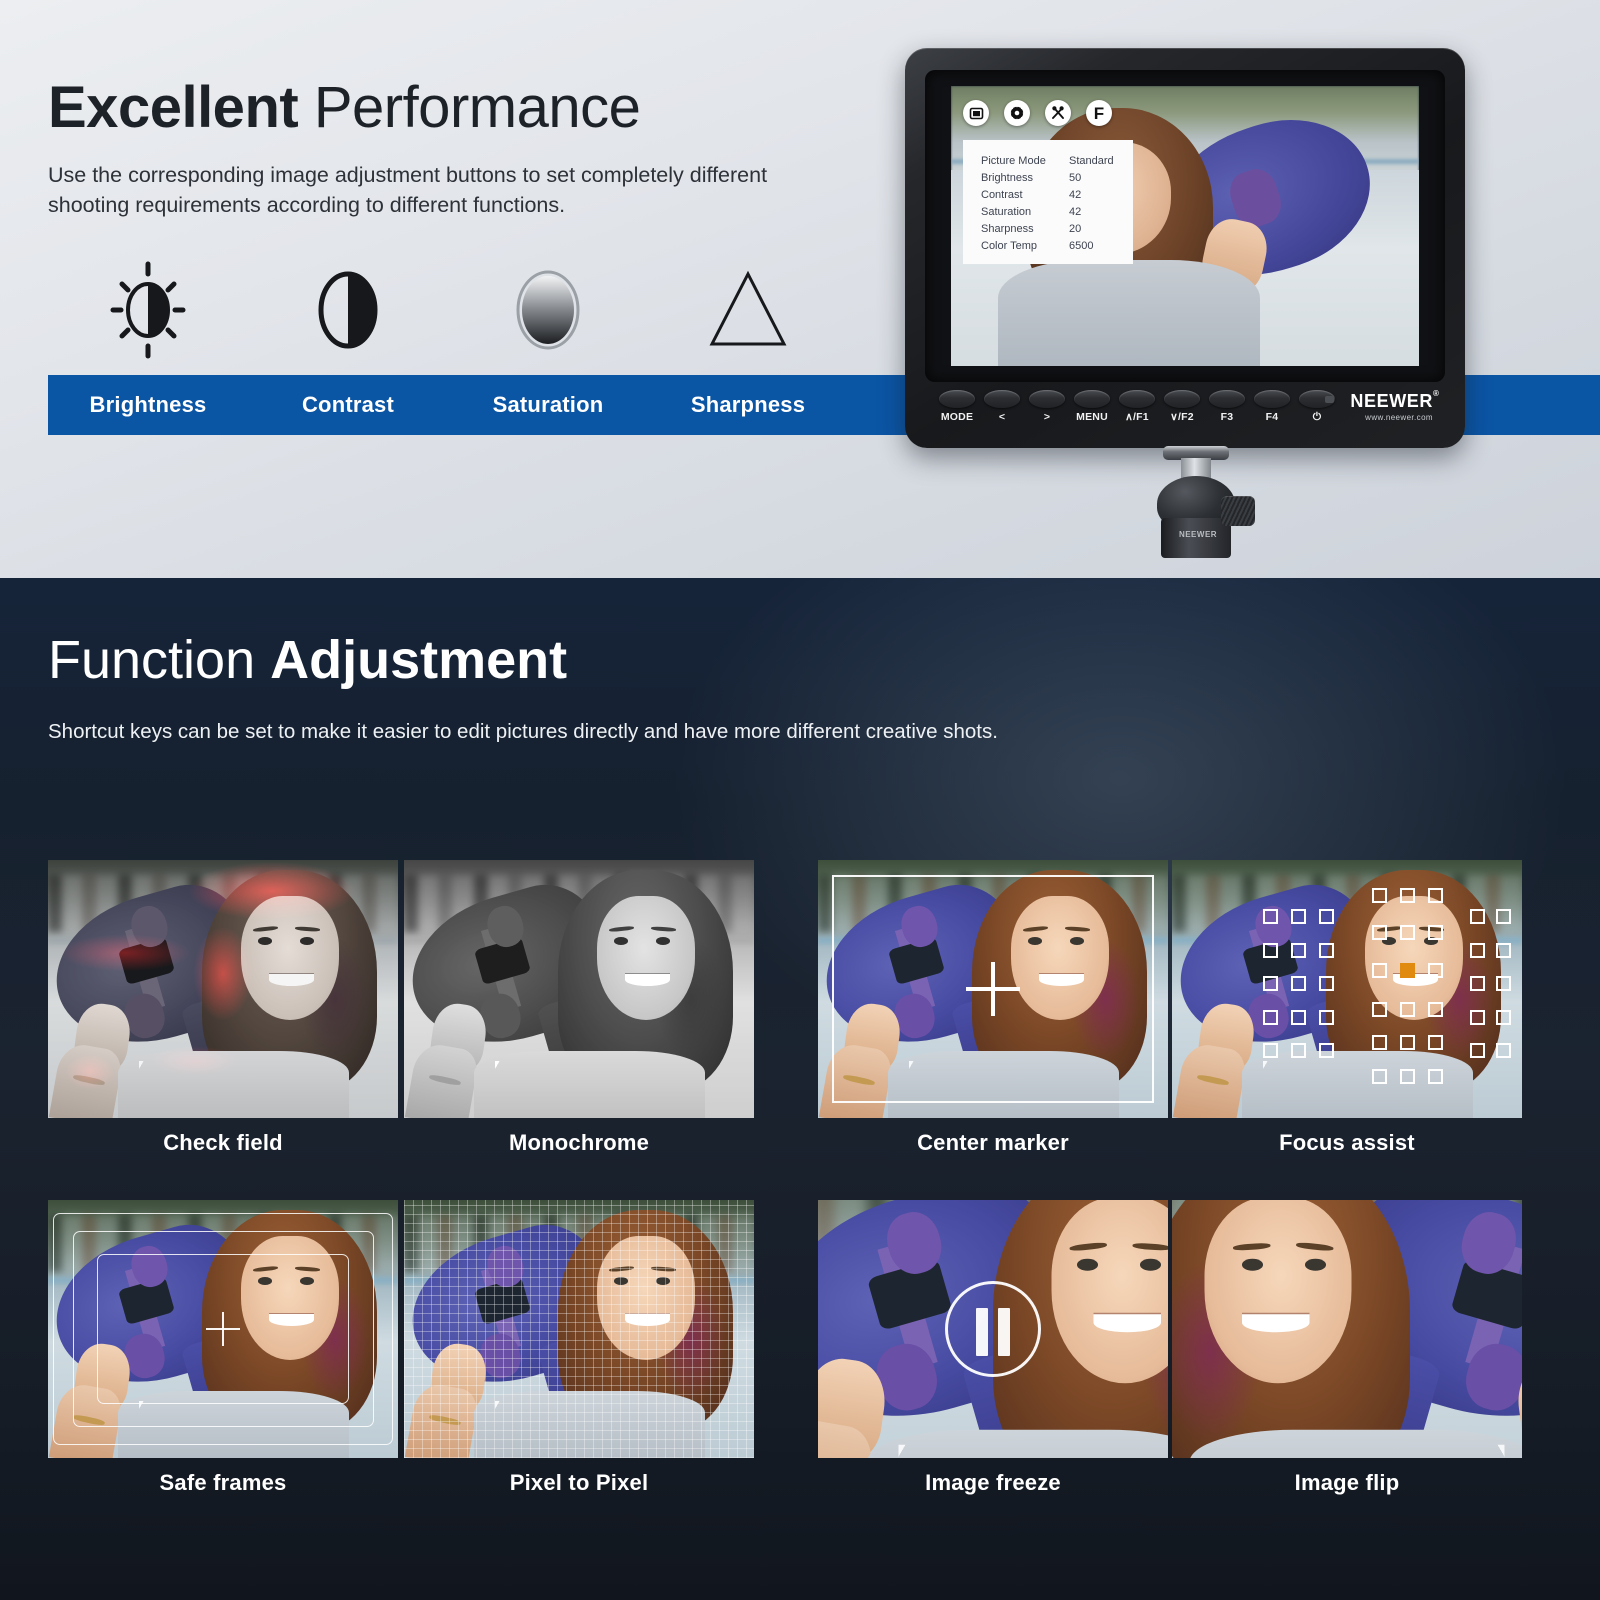 Image resolution: width=1600 pixels, height=1600 pixels. Describe the element at coordinates (1272, 417) in the screenshot. I see `button-label-f4: F4` at that location.